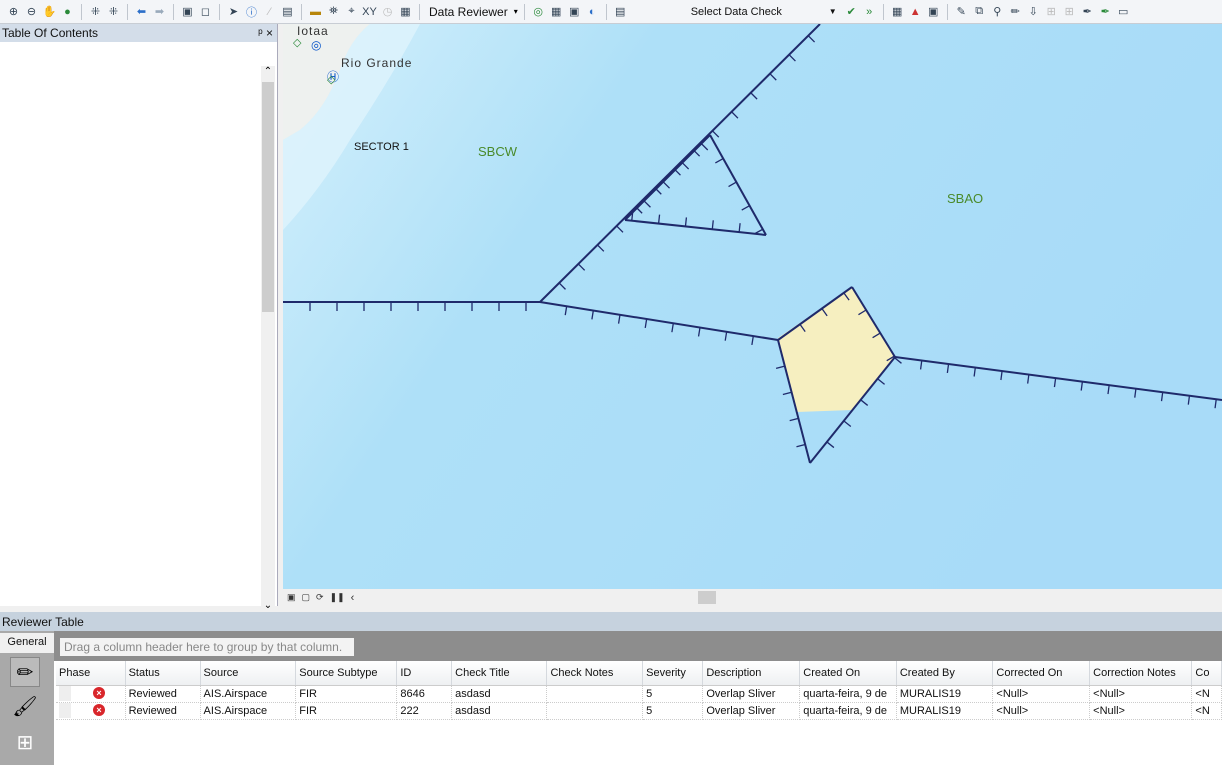  Describe the element at coordinates (424, 694) in the screenshot. I see `table-cell: 8646` at that location.